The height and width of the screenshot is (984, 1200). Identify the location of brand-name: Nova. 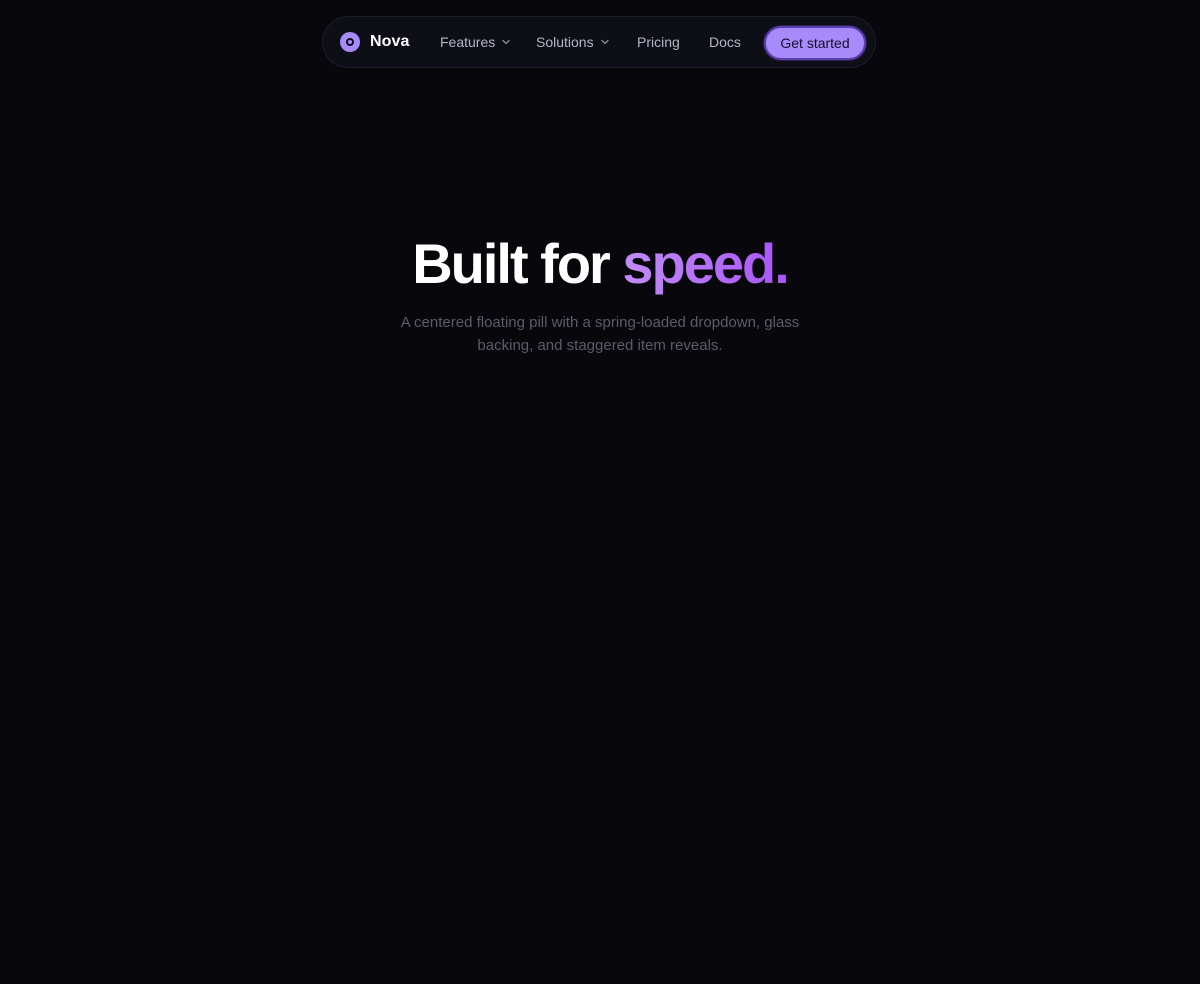
(390, 41).